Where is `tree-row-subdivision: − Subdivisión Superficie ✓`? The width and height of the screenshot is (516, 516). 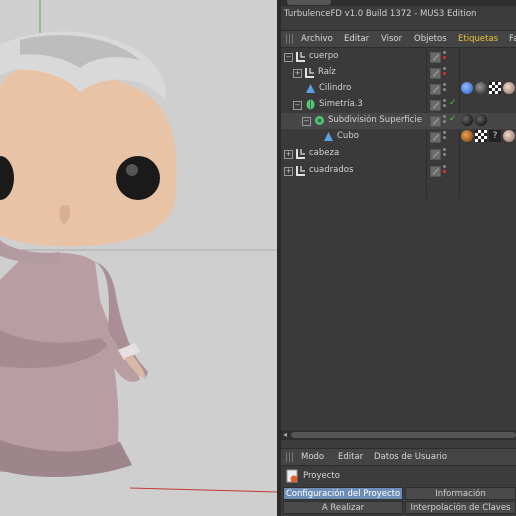
tree-row-subdivision: − Subdivisión Superficie ✓ is located at coordinates (398, 121).